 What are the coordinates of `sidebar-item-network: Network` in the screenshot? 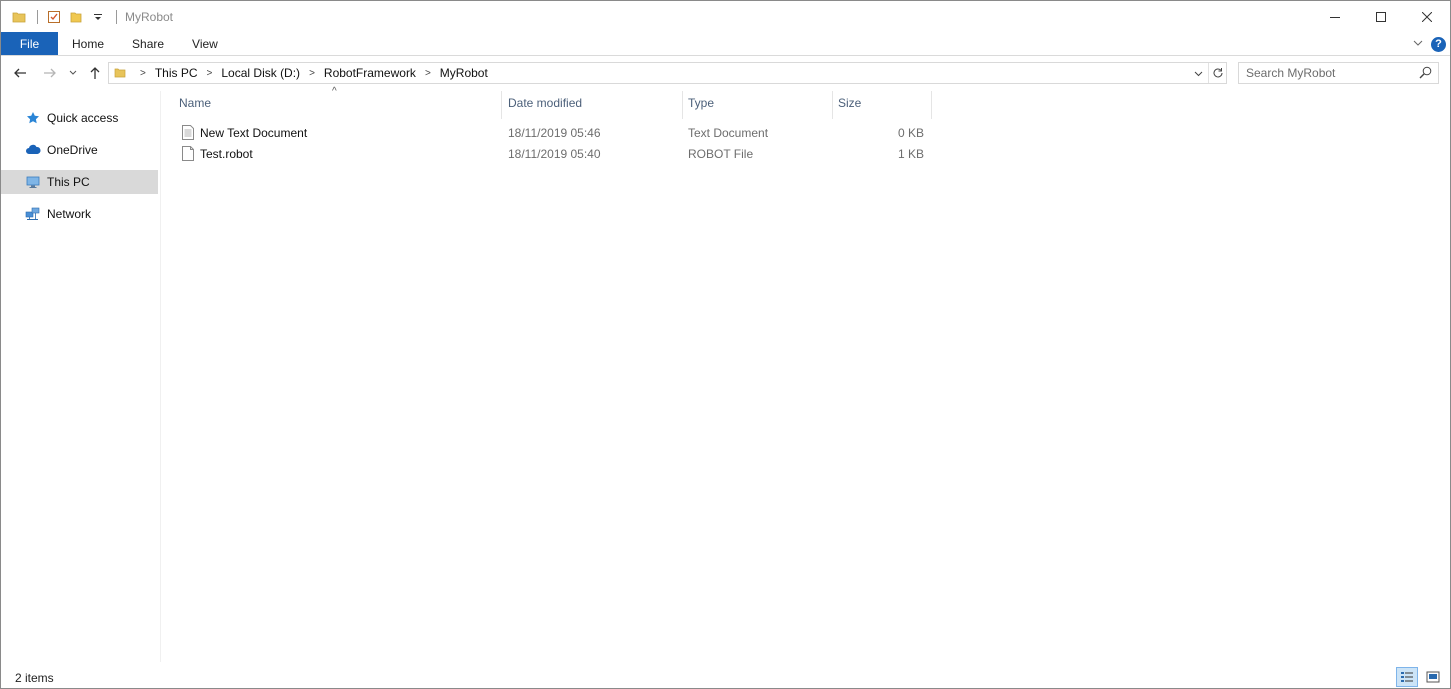 It's located at (79, 214).